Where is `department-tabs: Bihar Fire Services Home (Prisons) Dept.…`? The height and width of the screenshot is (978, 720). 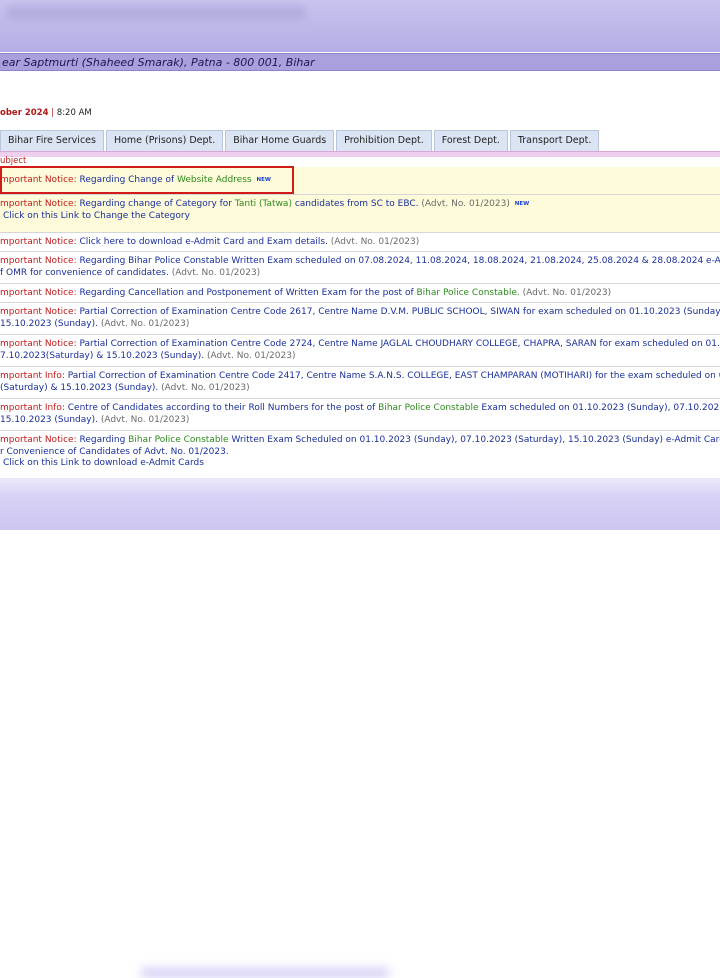
department-tabs: Bihar Fire Services Home (Prisons) Dept.… is located at coordinates (300, 140).